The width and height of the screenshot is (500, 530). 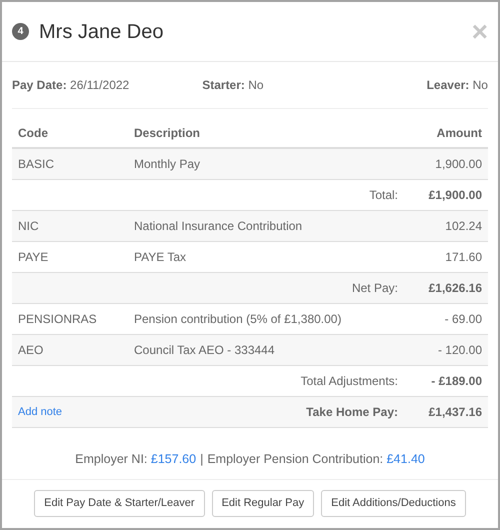 What do you see at coordinates (36, 164) in the screenshot?
I see `code-cell-text: BASIC` at bounding box center [36, 164].